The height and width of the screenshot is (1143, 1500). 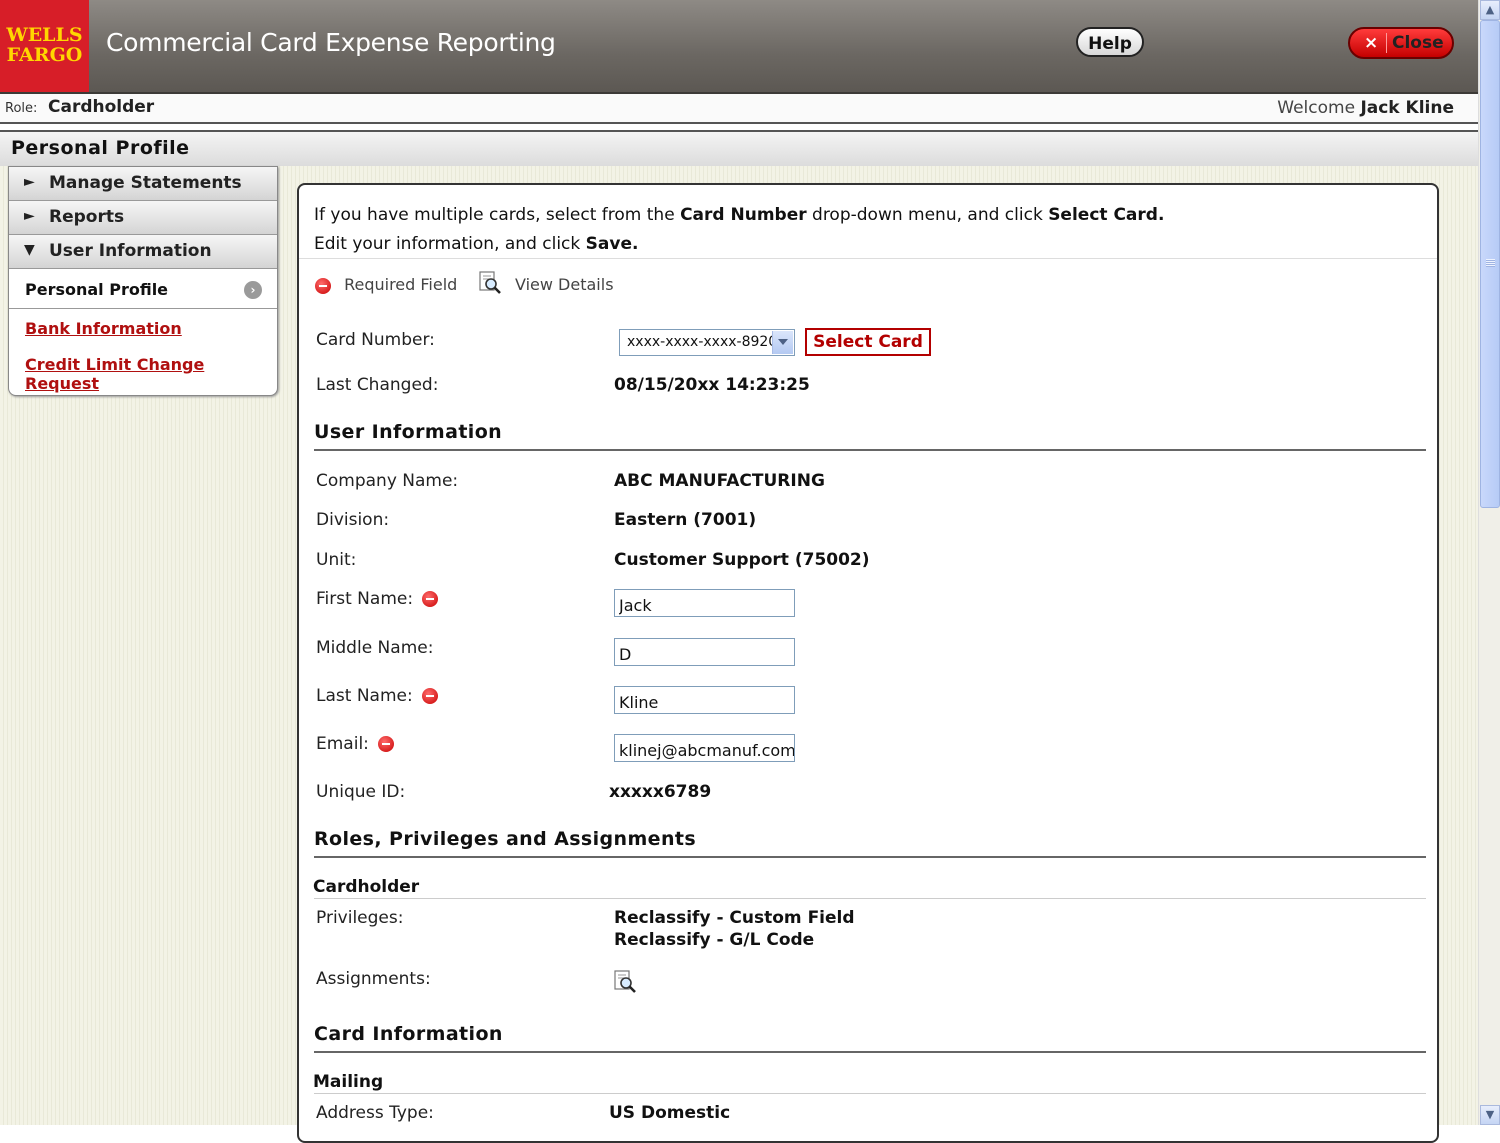 What do you see at coordinates (1110, 42) in the screenshot?
I see `help-button: Help` at bounding box center [1110, 42].